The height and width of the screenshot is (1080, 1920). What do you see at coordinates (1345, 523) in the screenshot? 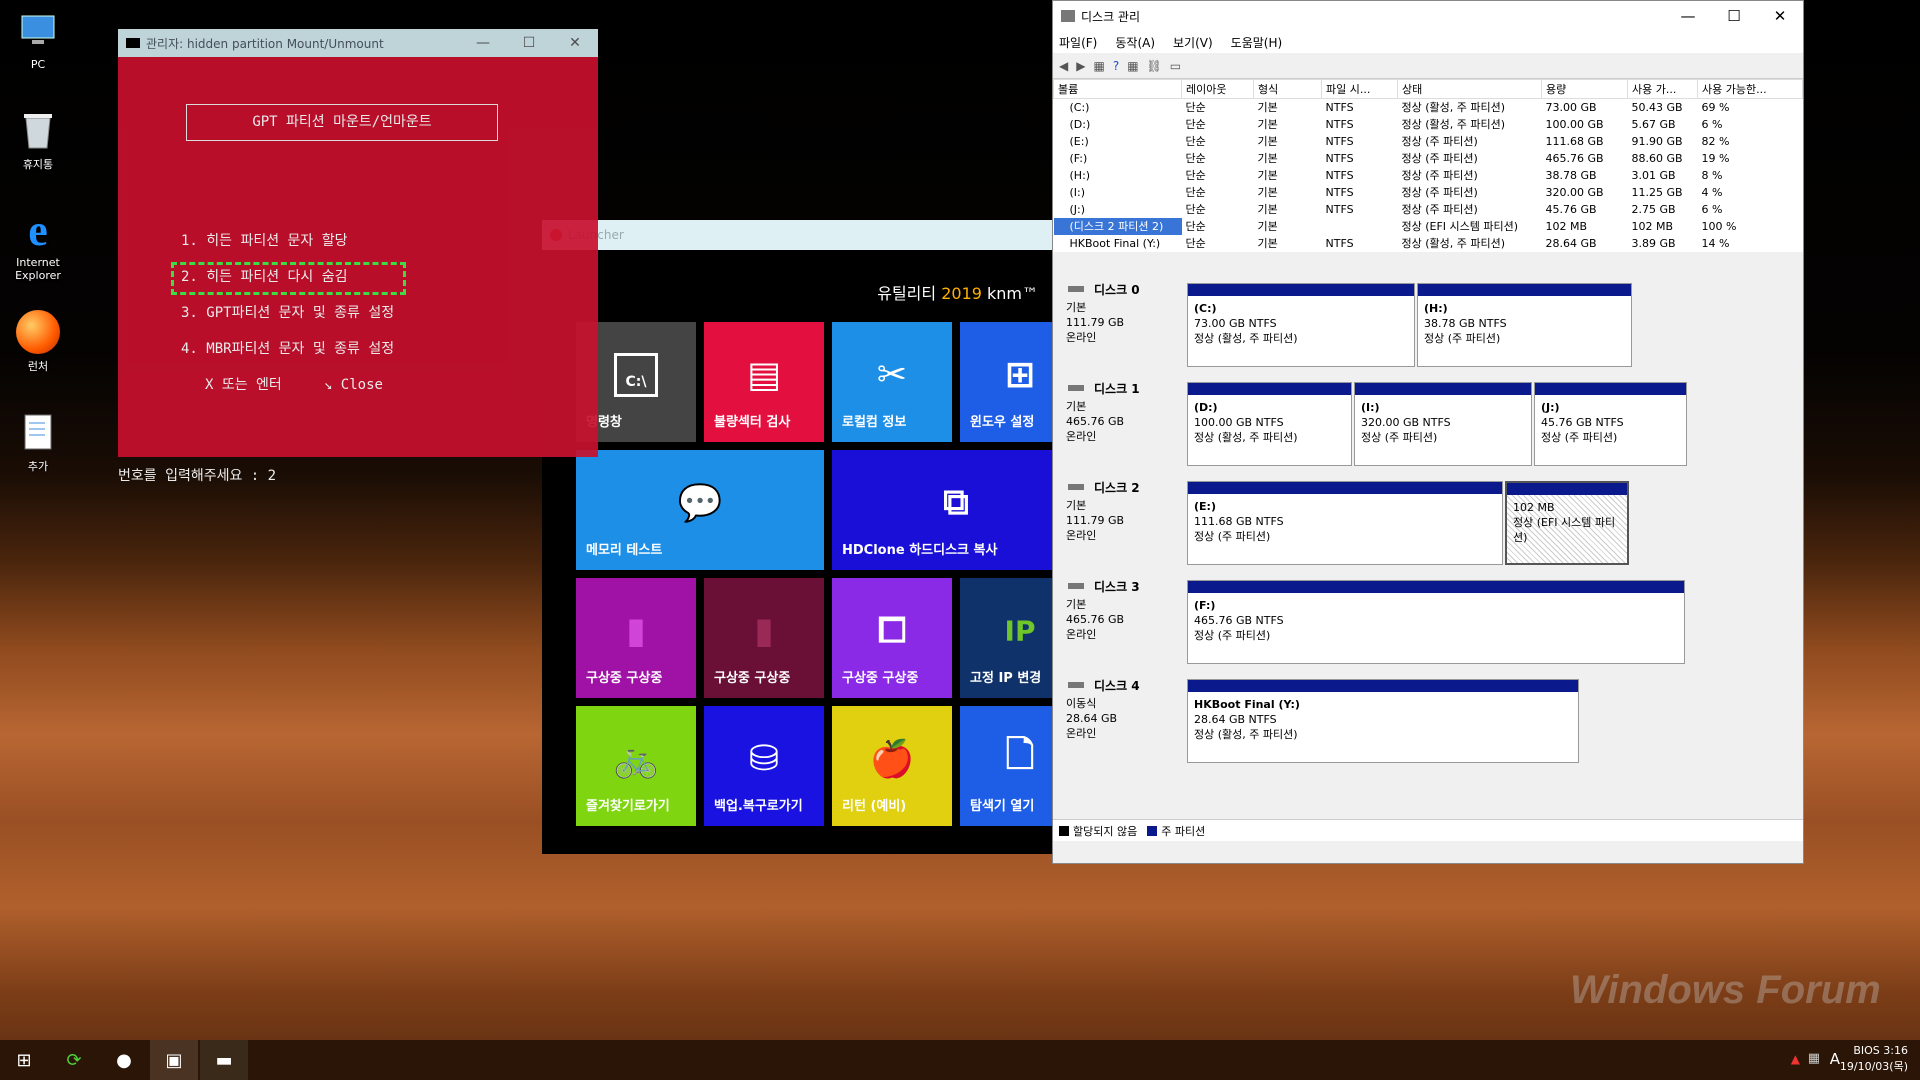
I see `partition-block: (E:) 111.68 GB NTFS 정상 (주 파티션)` at bounding box center [1345, 523].